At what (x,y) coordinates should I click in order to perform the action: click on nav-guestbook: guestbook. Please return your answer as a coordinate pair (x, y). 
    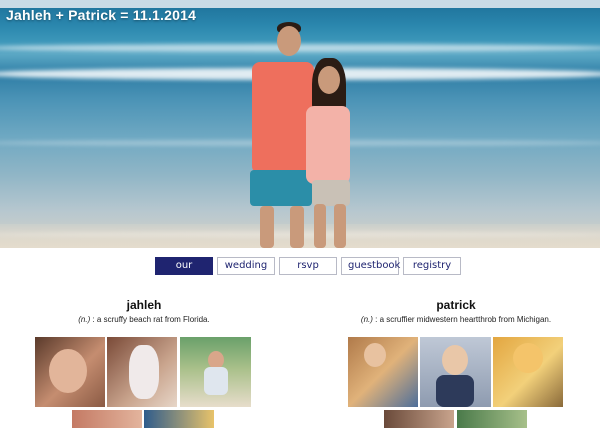
    Looking at the image, I should click on (370, 266).